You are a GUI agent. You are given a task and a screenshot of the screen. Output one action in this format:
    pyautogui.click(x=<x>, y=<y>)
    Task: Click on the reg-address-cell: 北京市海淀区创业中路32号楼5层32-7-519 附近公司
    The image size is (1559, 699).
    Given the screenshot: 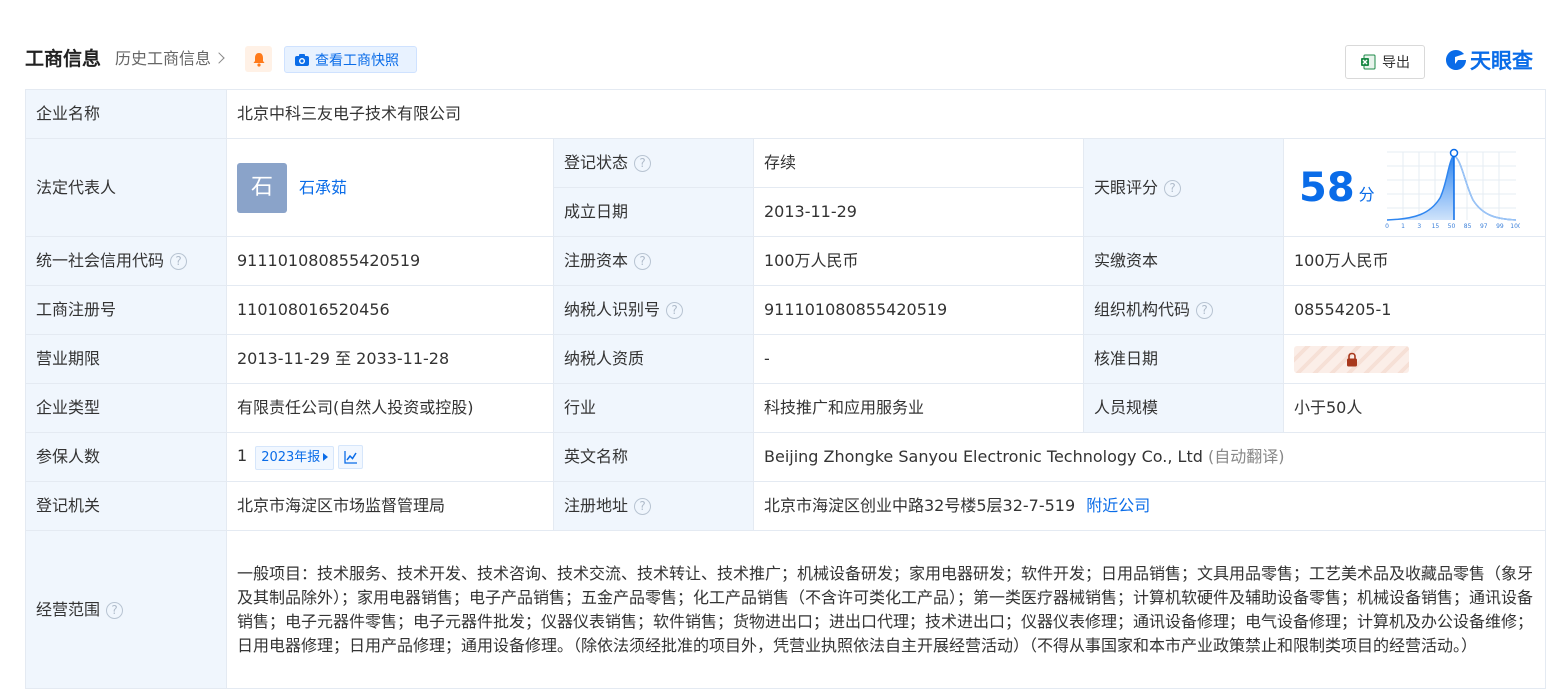 What is the action you would take?
    pyautogui.click(x=1149, y=506)
    